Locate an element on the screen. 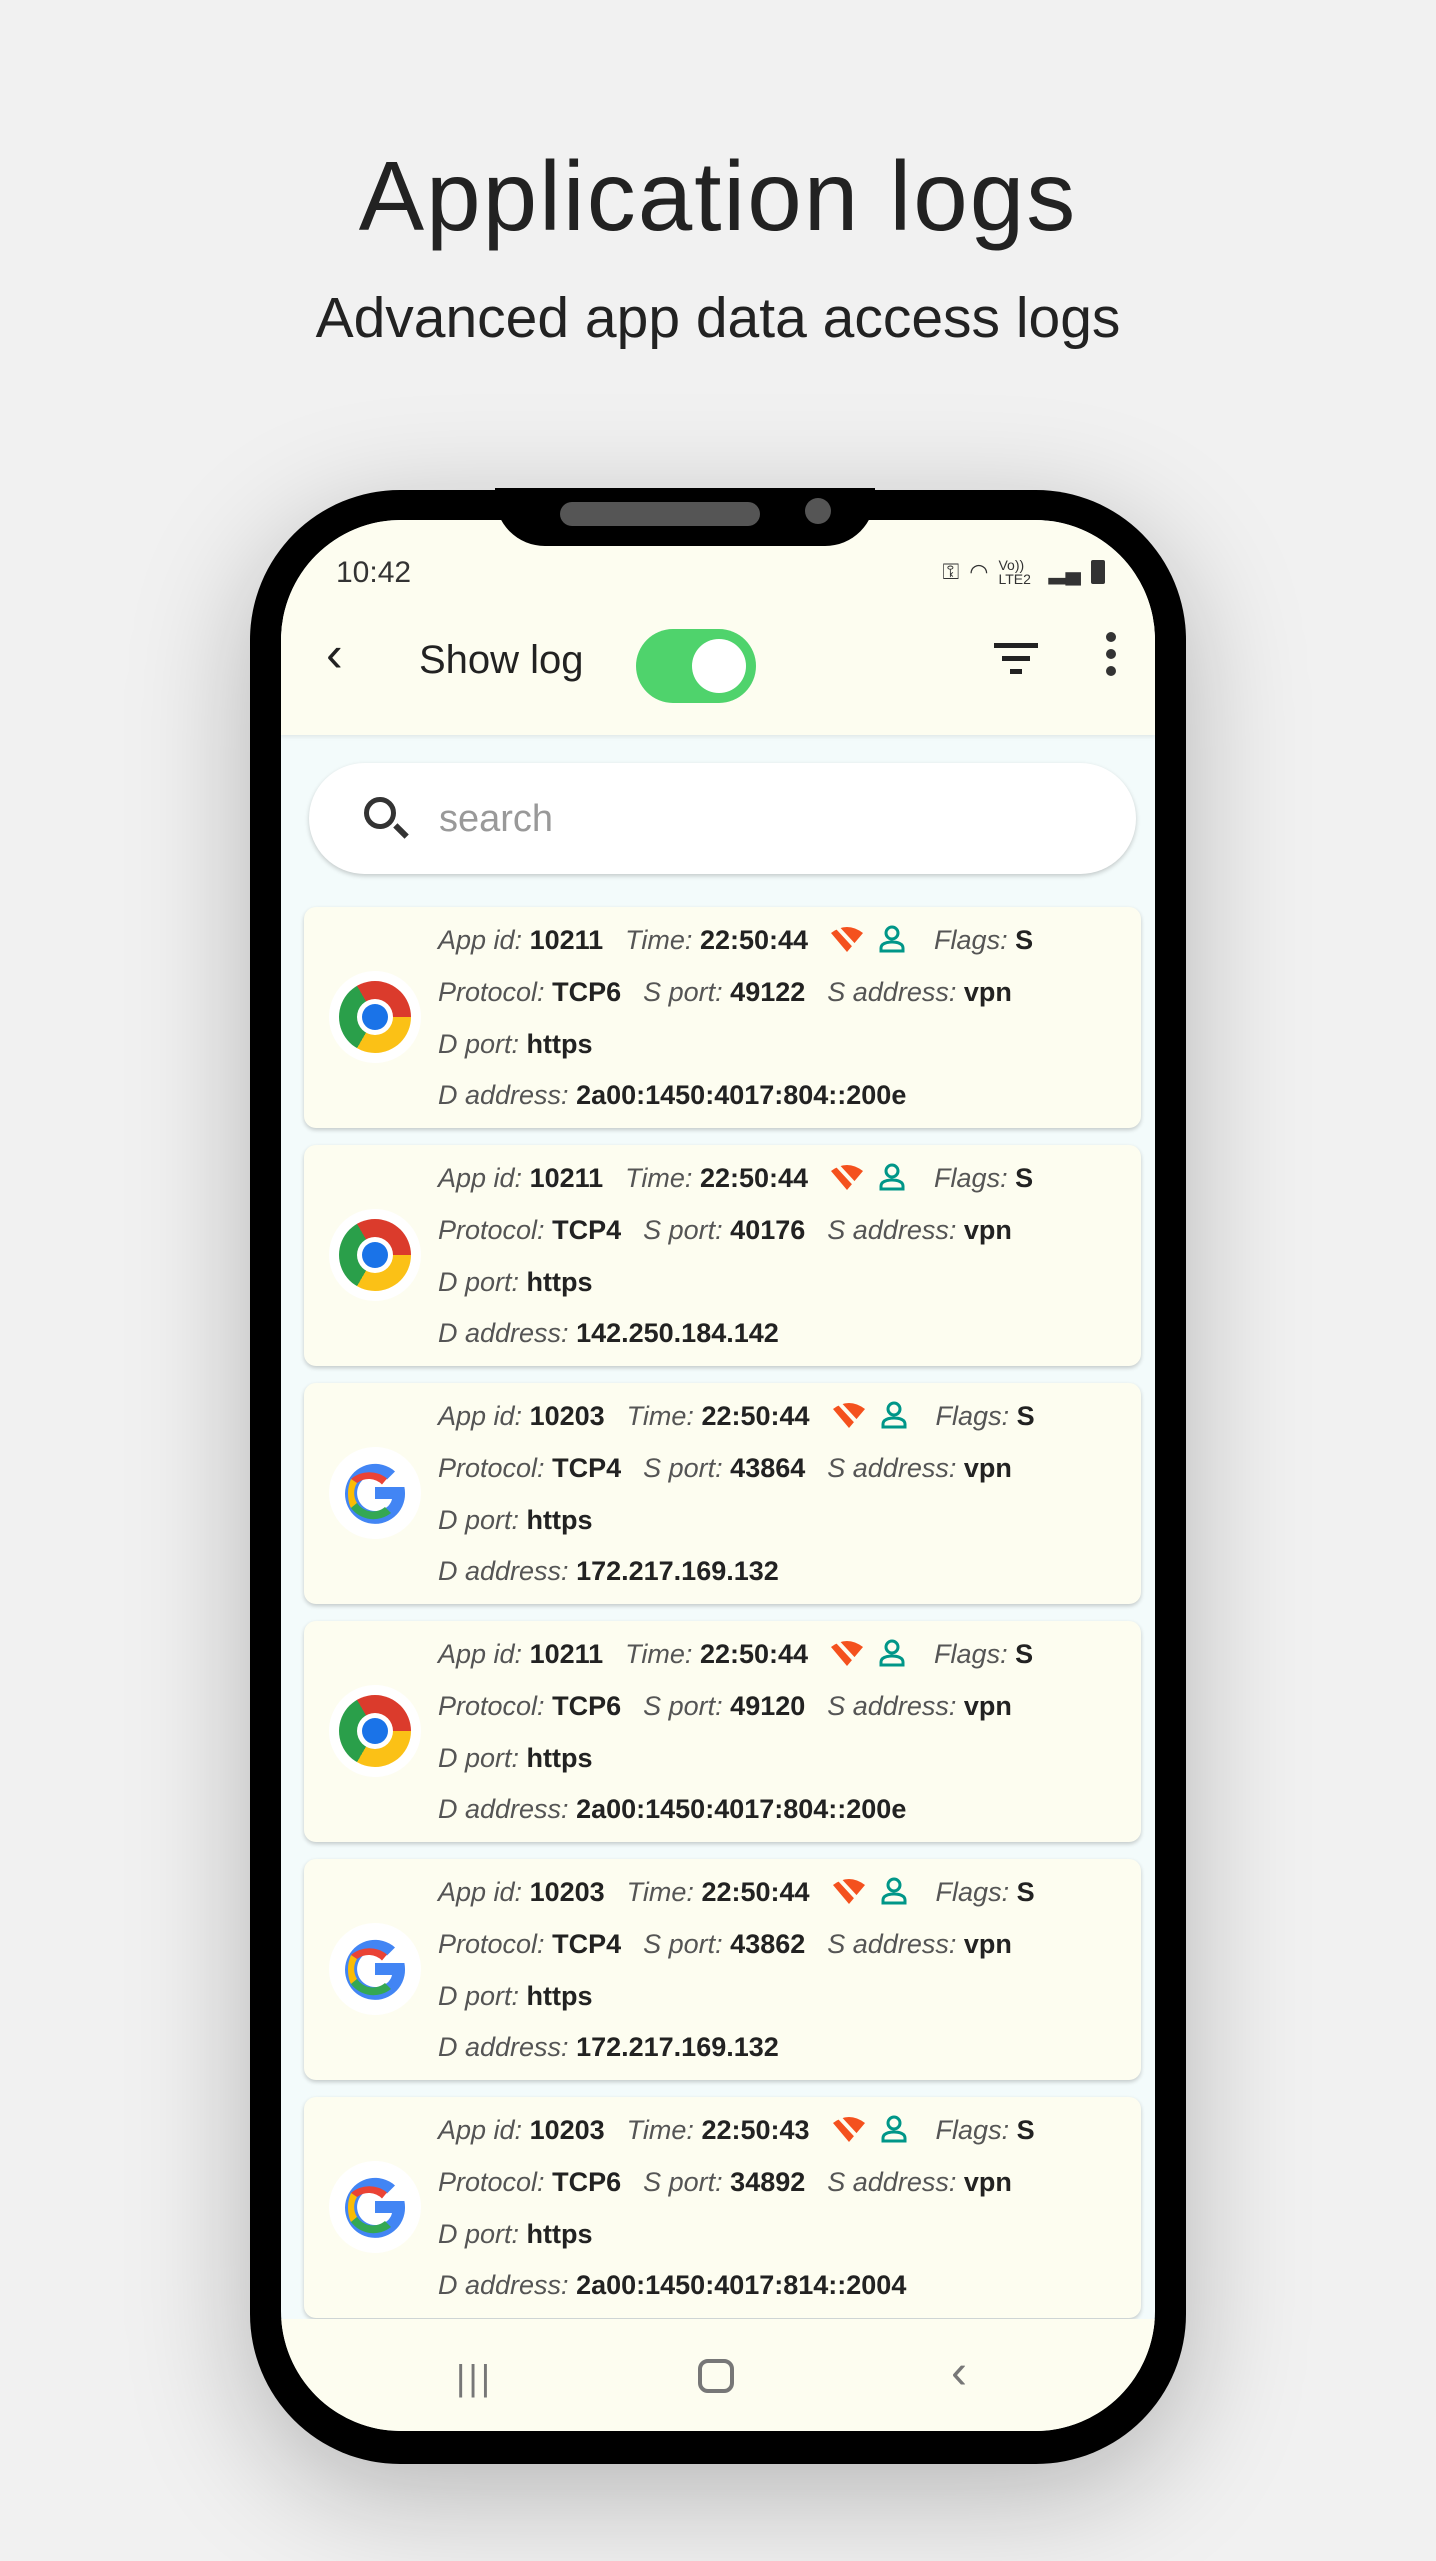  chrome-app-icon is located at coordinates (375, 1255).